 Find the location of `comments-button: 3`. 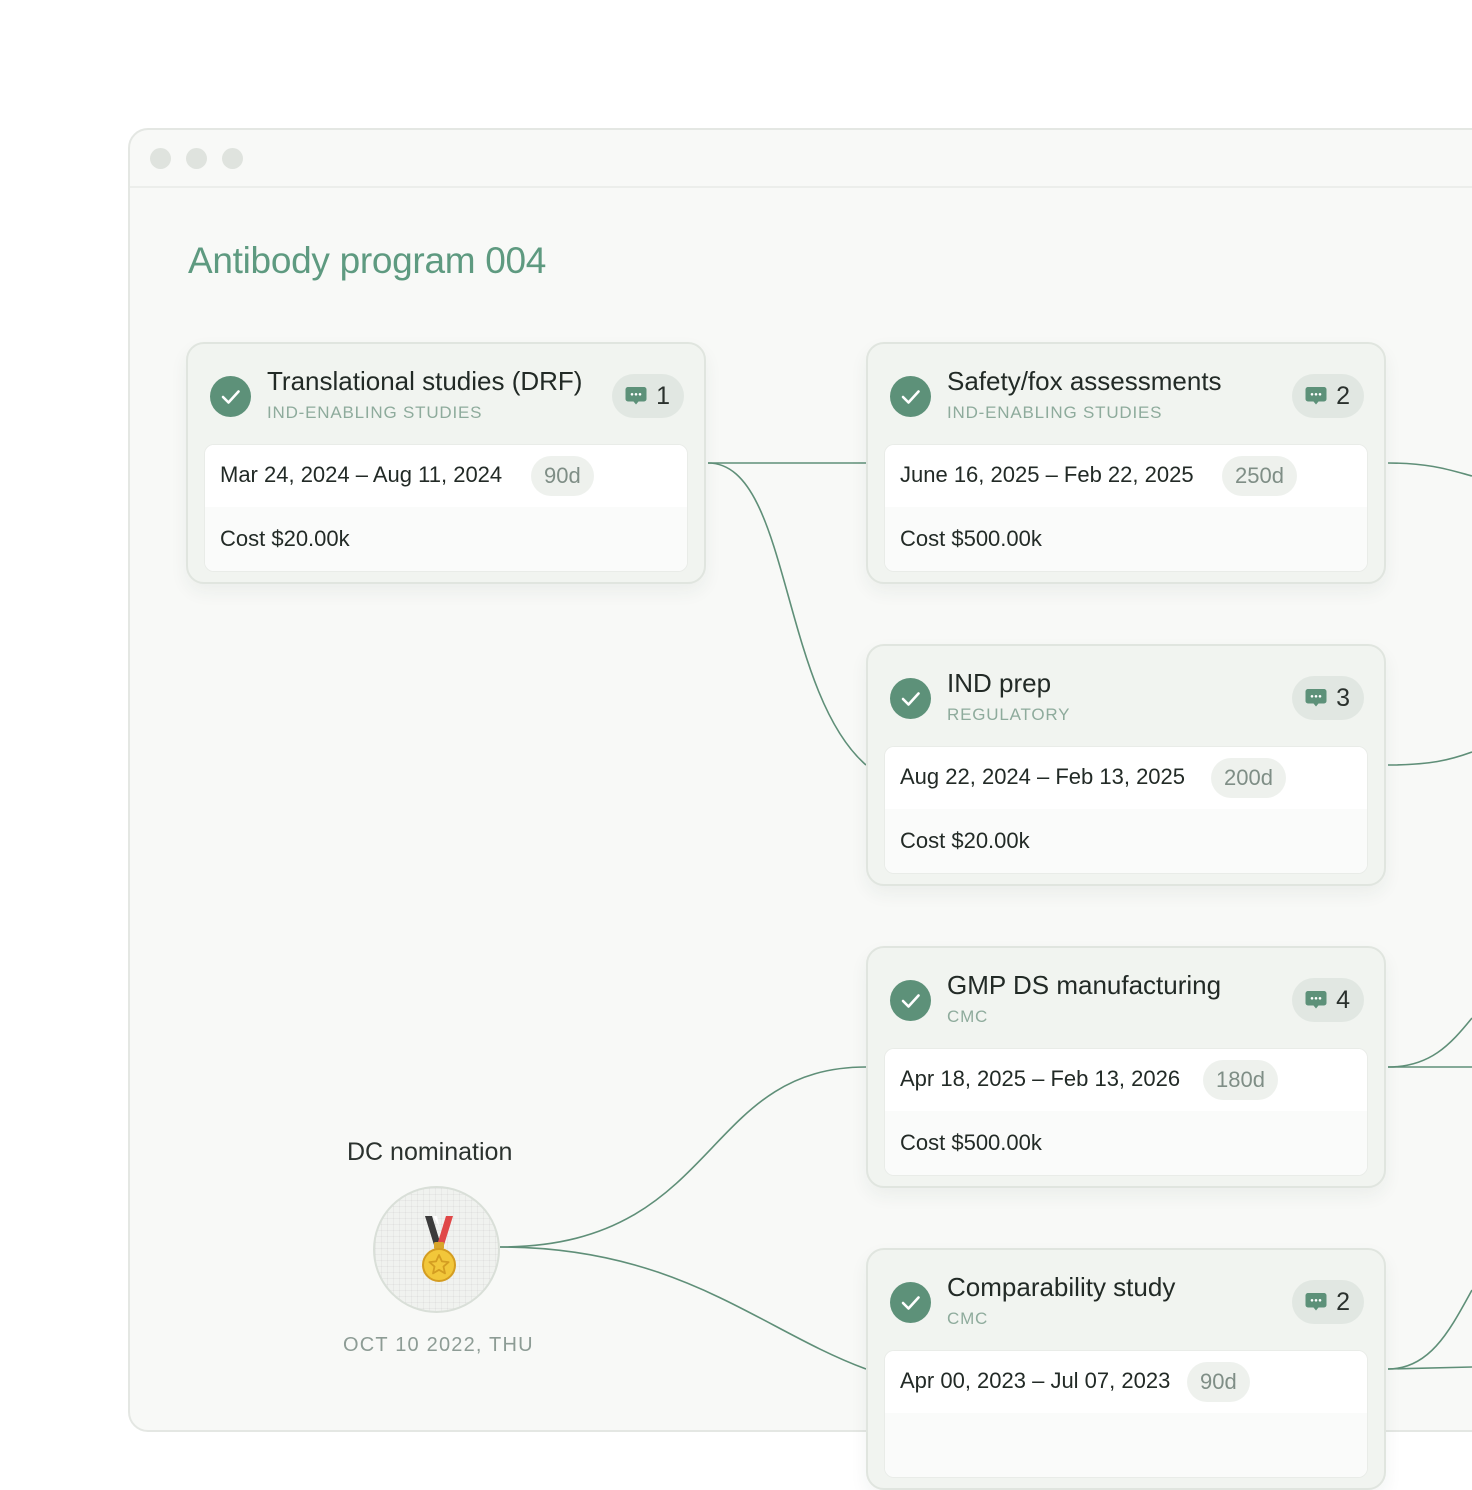

comments-button: 3 is located at coordinates (1328, 698).